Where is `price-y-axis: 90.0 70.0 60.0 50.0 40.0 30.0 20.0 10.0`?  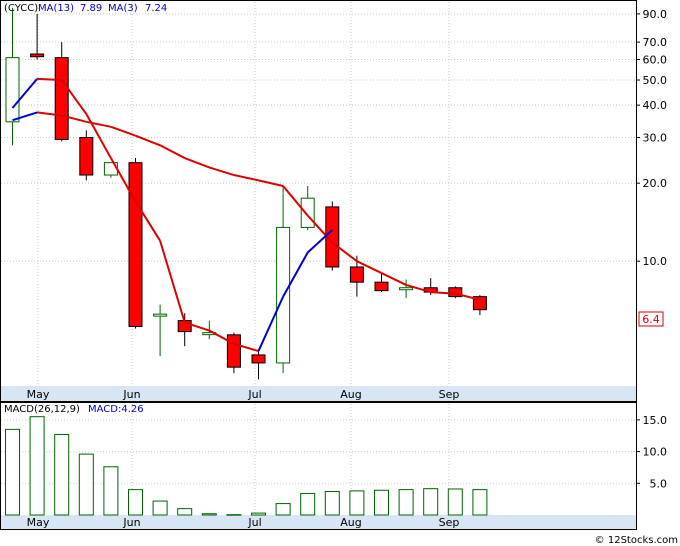 price-y-axis: 90.0 70.0 60.0 50.0 40.0 30.0 20.0 10.0 is located at coordinates (651, 138).